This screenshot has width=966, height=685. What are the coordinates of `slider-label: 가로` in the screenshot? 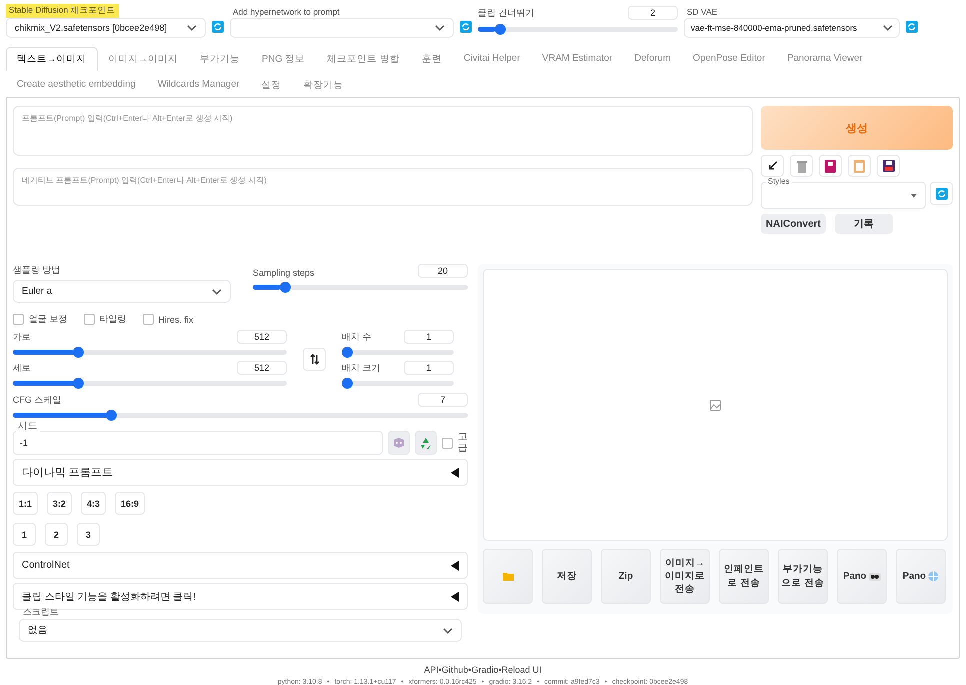 It's located at (22, 337).